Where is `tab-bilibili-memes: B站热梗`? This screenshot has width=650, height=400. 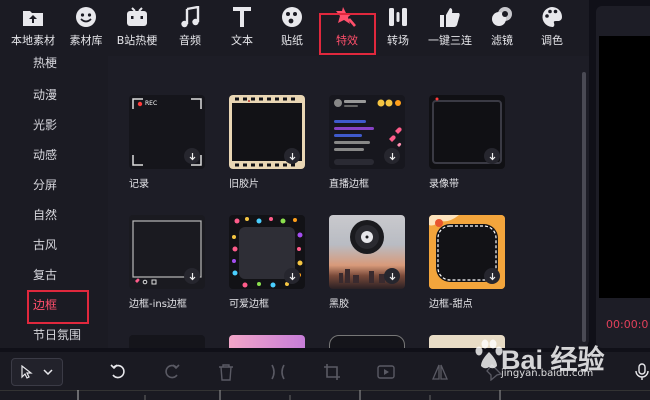
tab-bilibili-memes: B站热梗 is located at coordinates (137, 29).